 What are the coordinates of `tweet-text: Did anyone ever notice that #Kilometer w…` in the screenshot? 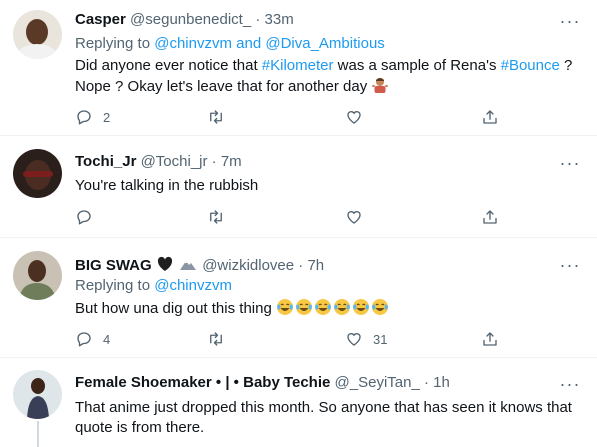 It's located at (327, 76).